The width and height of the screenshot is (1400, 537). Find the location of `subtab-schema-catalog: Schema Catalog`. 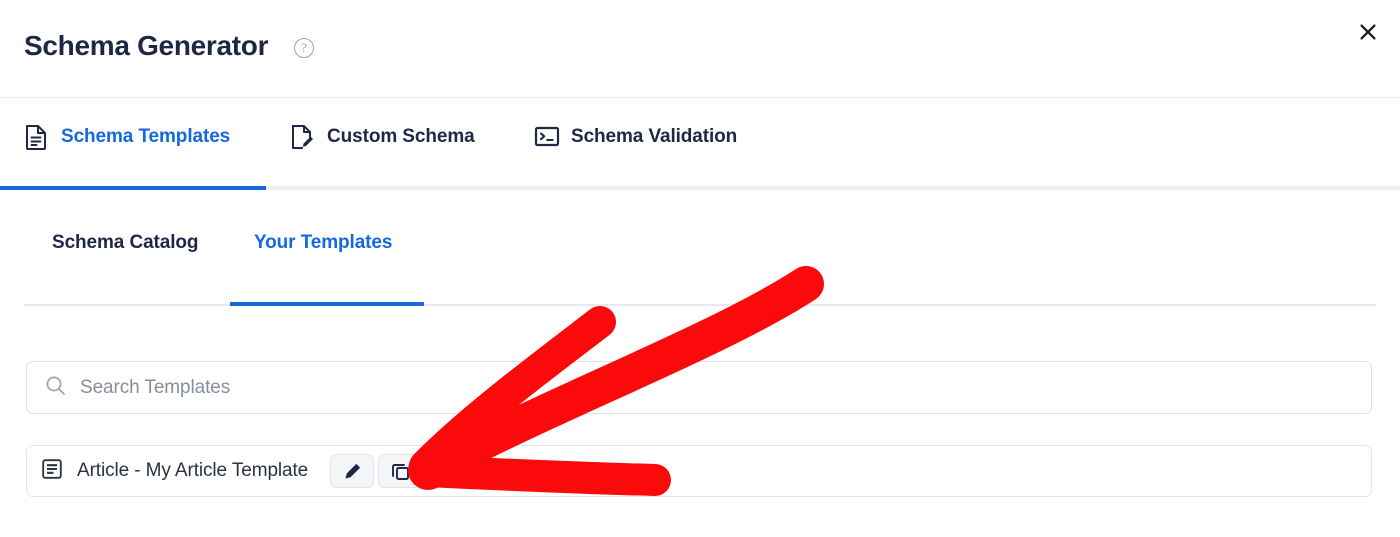

subtab-schema-catalog: Schema Catalog is located at coordinates (125, 243).